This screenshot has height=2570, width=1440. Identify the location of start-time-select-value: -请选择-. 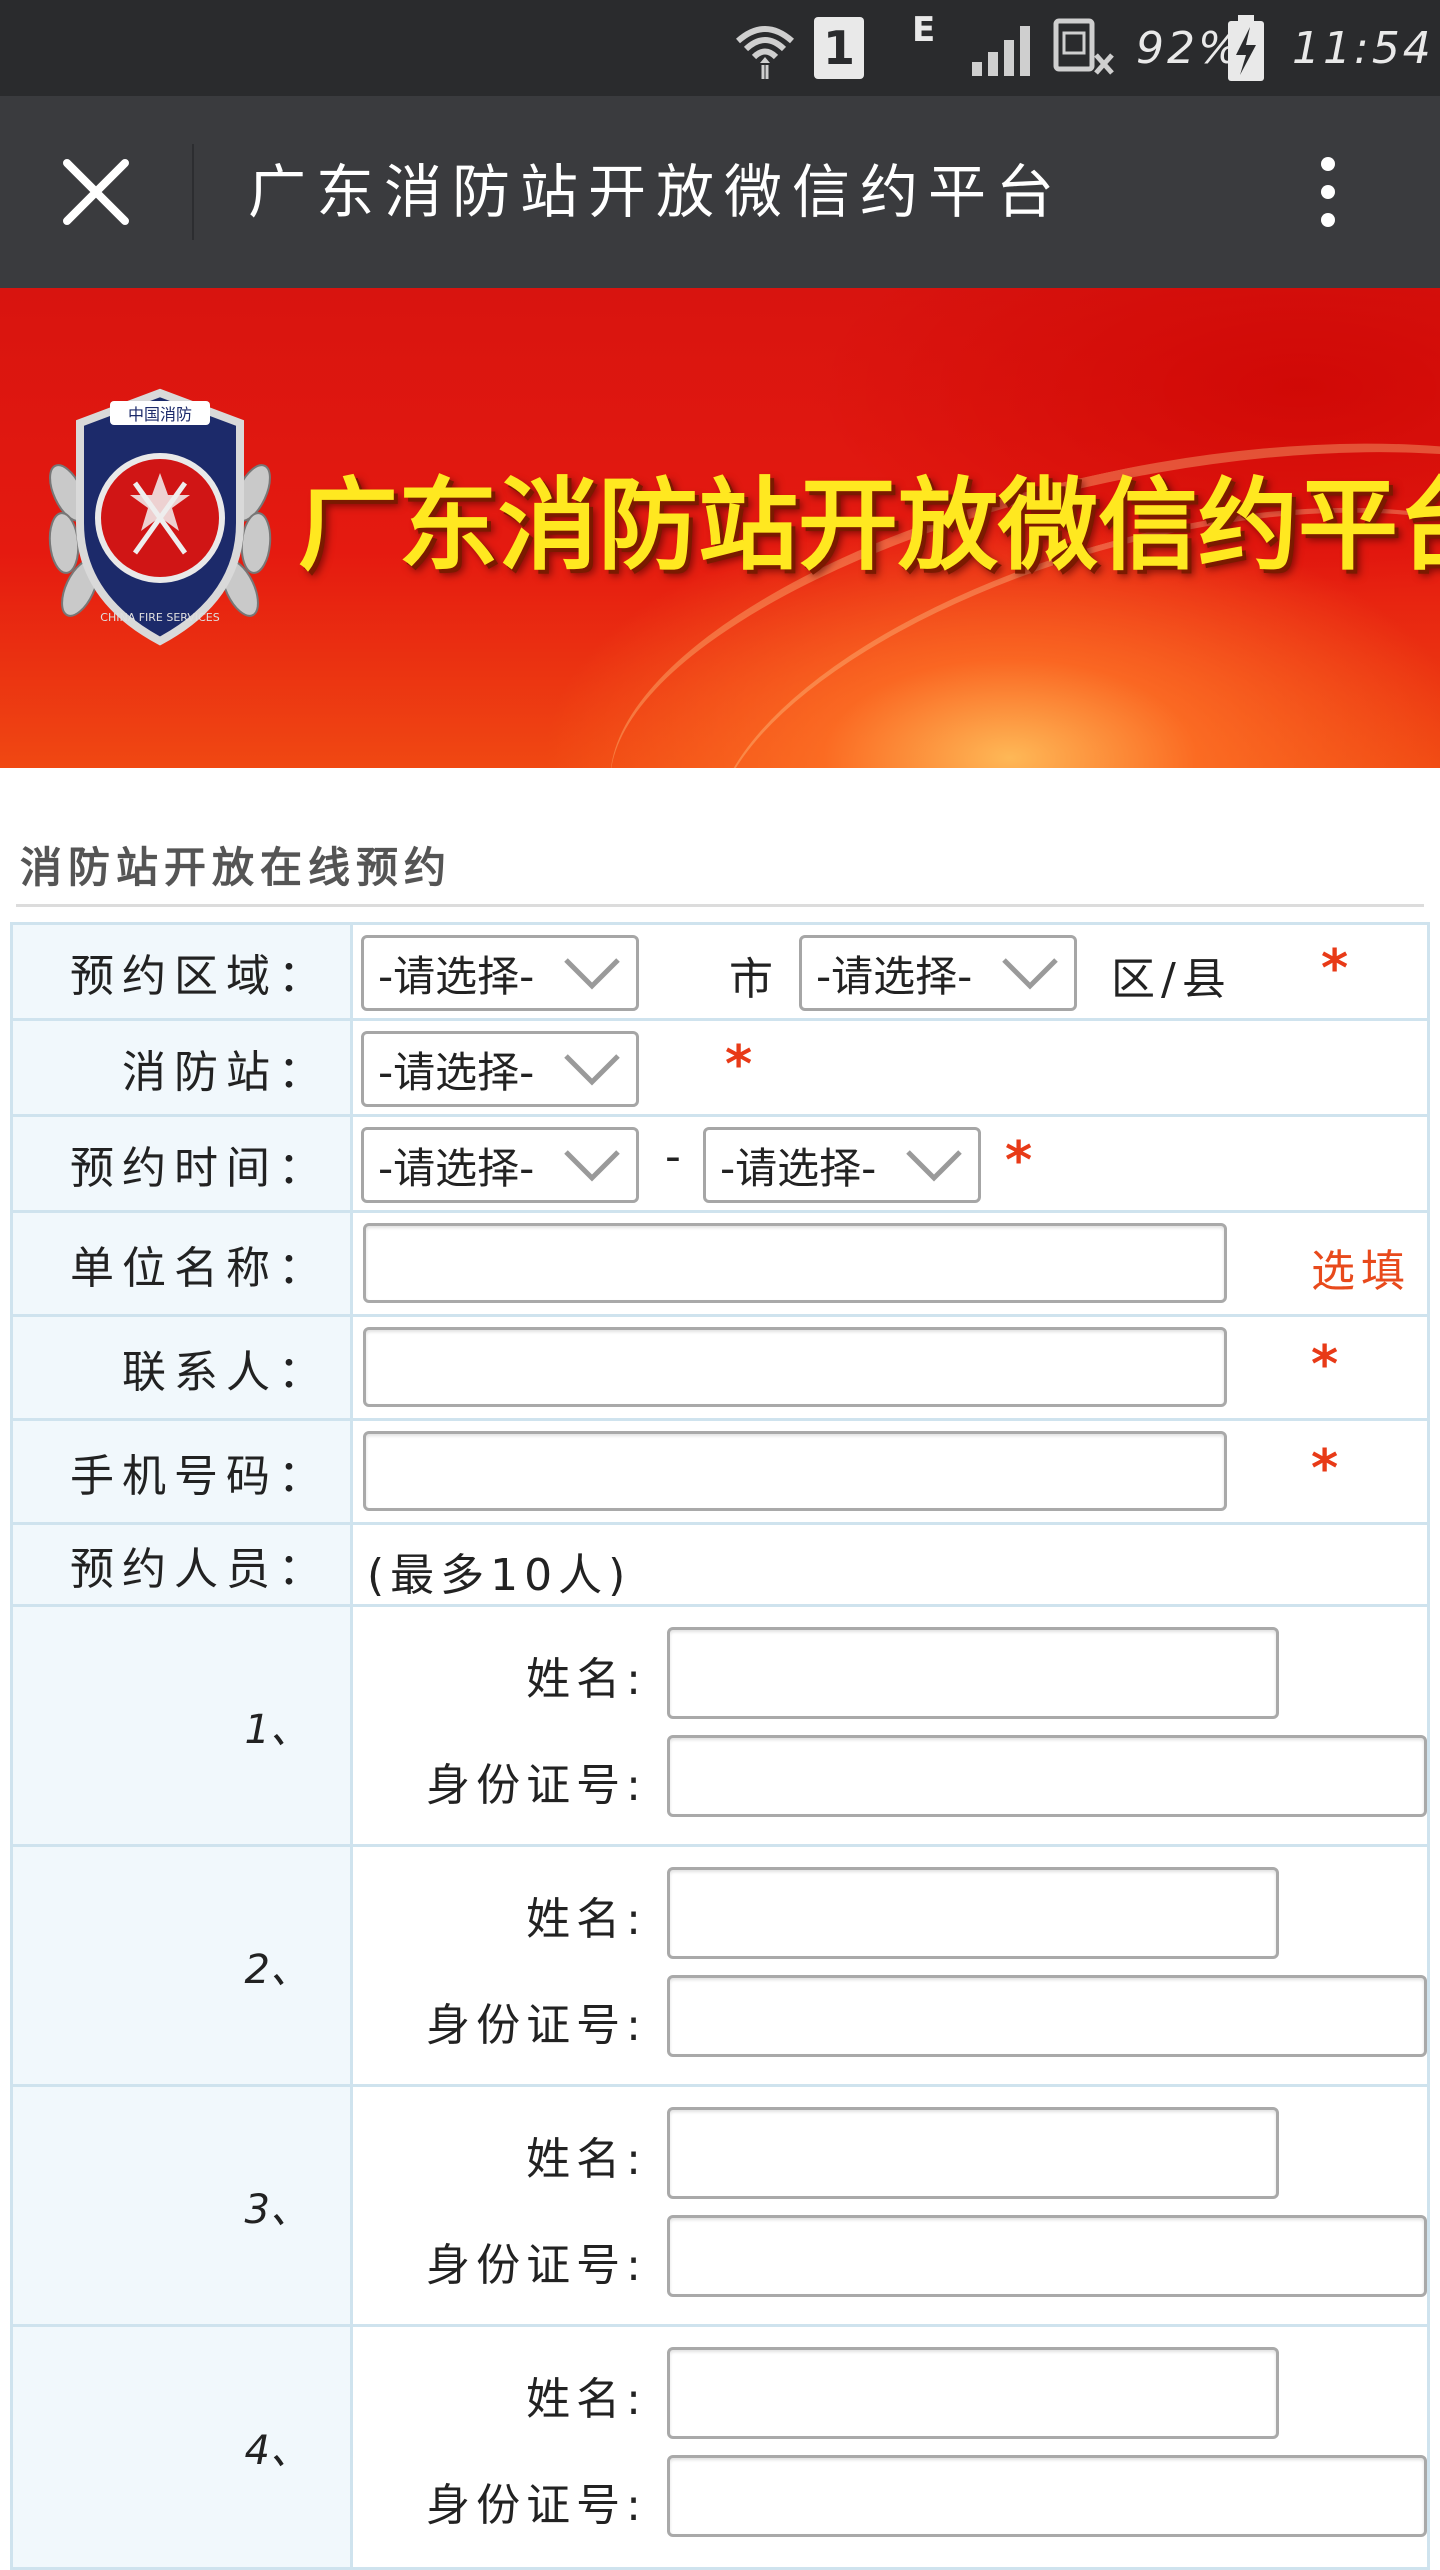
(456, 1168).